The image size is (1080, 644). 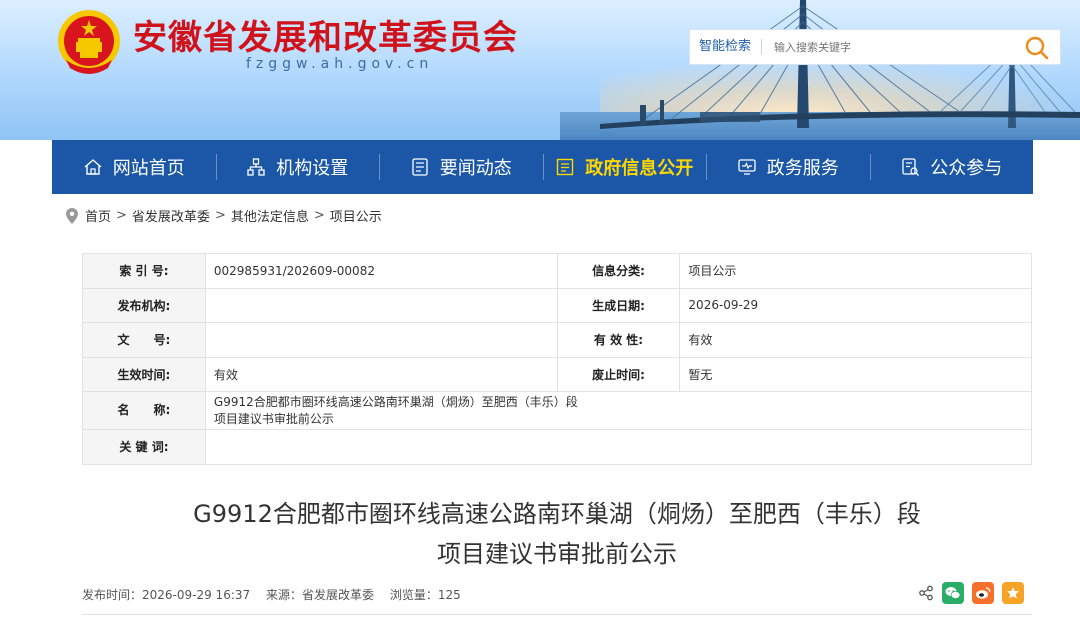 I want to click on category-label: 信息分类:, so click(x=618, y=271).